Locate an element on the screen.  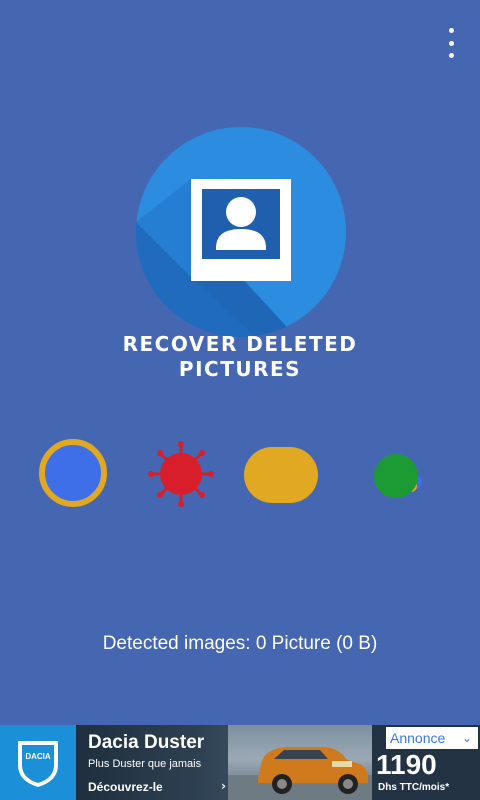
ad-choices-button: Annonce ⌄ is located at coordinates (432, 738).